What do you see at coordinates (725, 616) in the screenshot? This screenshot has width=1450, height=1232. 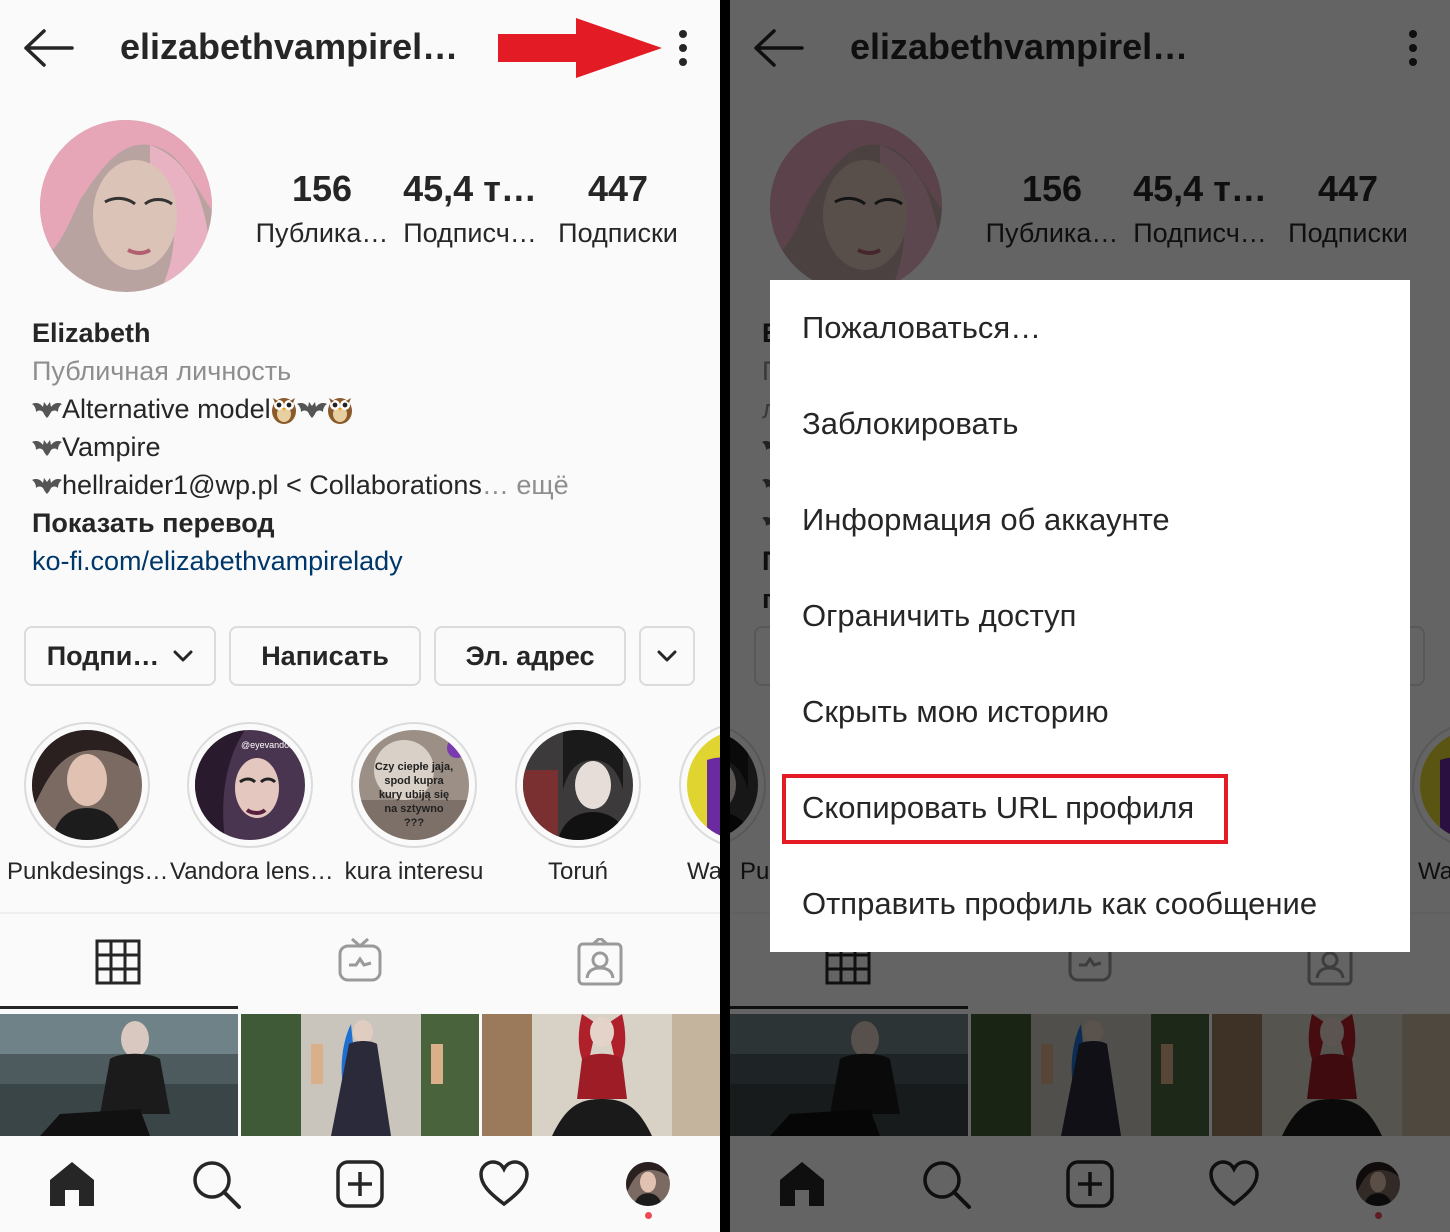 I see `panel-divider` at bounding box center [725, 616].